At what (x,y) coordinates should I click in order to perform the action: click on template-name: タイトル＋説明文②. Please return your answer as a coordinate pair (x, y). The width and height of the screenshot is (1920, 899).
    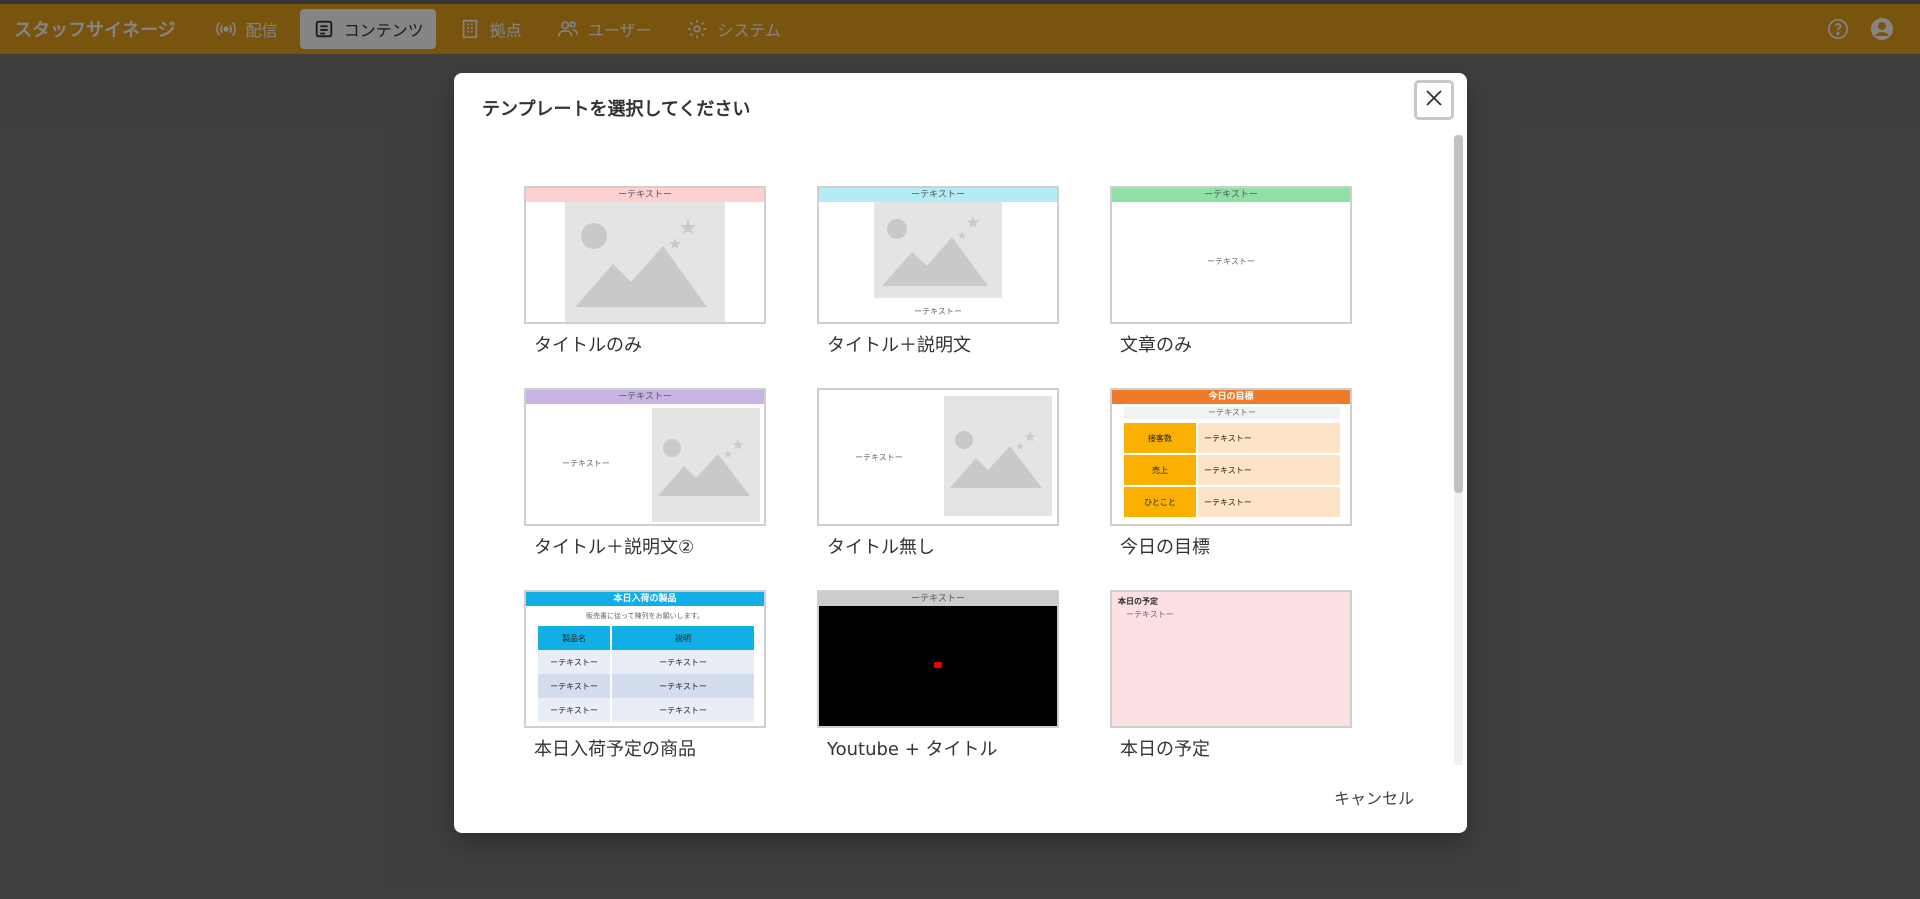
    Looking at the image, I should click on (614, 547).